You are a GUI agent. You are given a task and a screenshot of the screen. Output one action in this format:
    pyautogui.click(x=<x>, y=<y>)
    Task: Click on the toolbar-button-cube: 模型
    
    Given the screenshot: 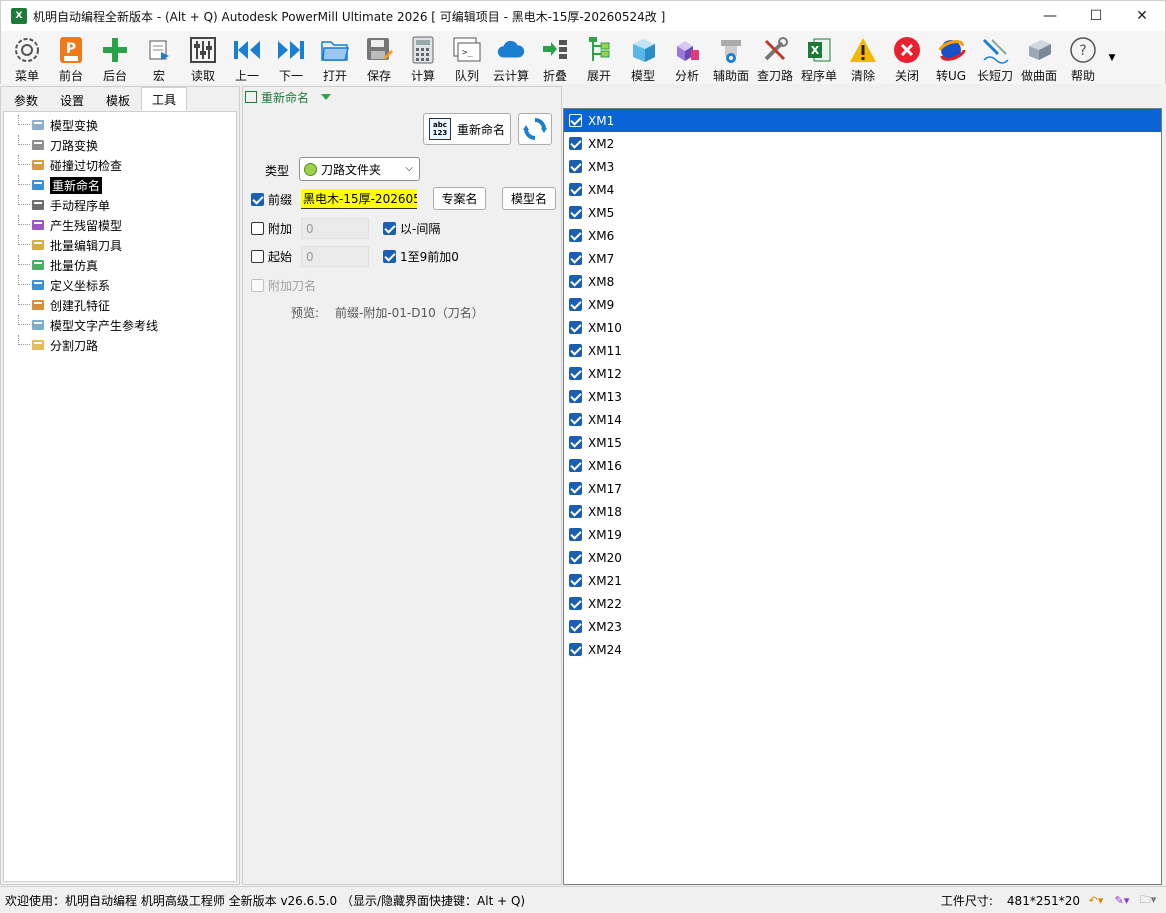 What is the action you would take?
    pyautogui.click(x=643, y=57)
    